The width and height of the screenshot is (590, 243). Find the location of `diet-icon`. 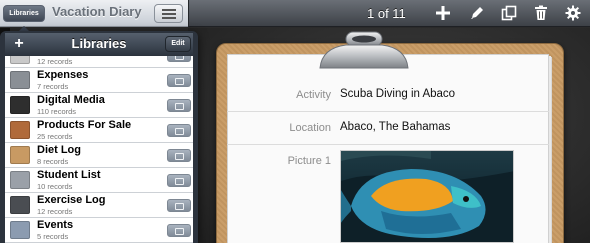

diet-icon is located at coordinates (20, 155).